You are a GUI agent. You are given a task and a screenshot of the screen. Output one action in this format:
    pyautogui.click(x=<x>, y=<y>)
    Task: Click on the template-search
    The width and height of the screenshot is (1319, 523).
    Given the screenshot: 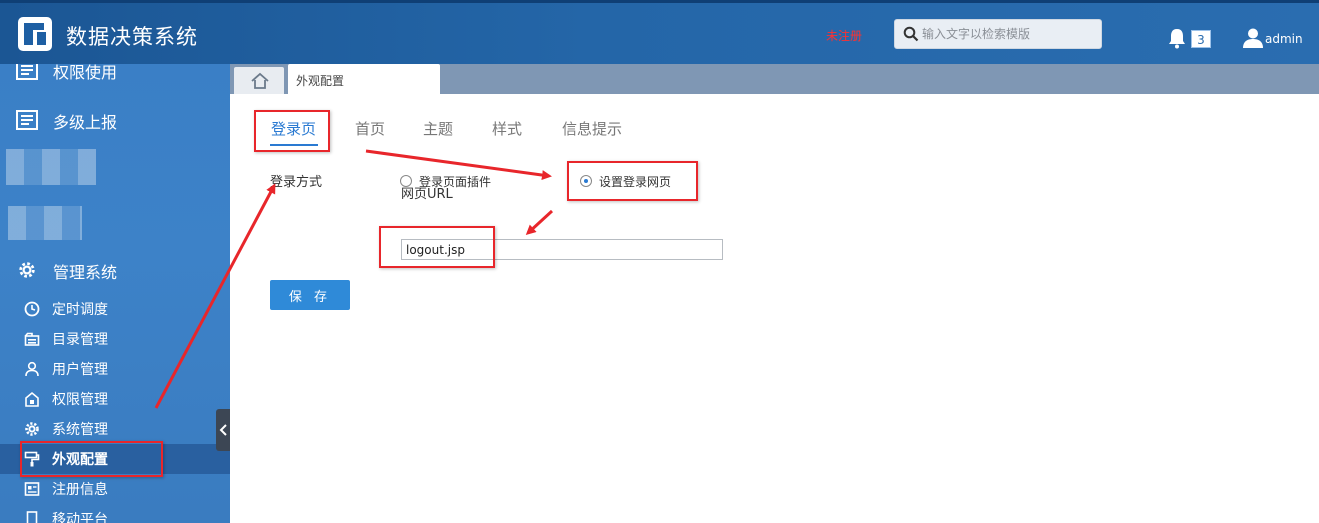 What is the action you would take?
    pyautogui.click(x=998, y=34)
    